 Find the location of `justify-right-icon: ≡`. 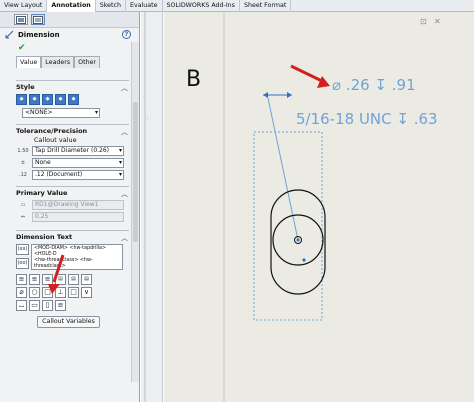

justify-right-icon: ≡ is located at coordinates (47, 279).